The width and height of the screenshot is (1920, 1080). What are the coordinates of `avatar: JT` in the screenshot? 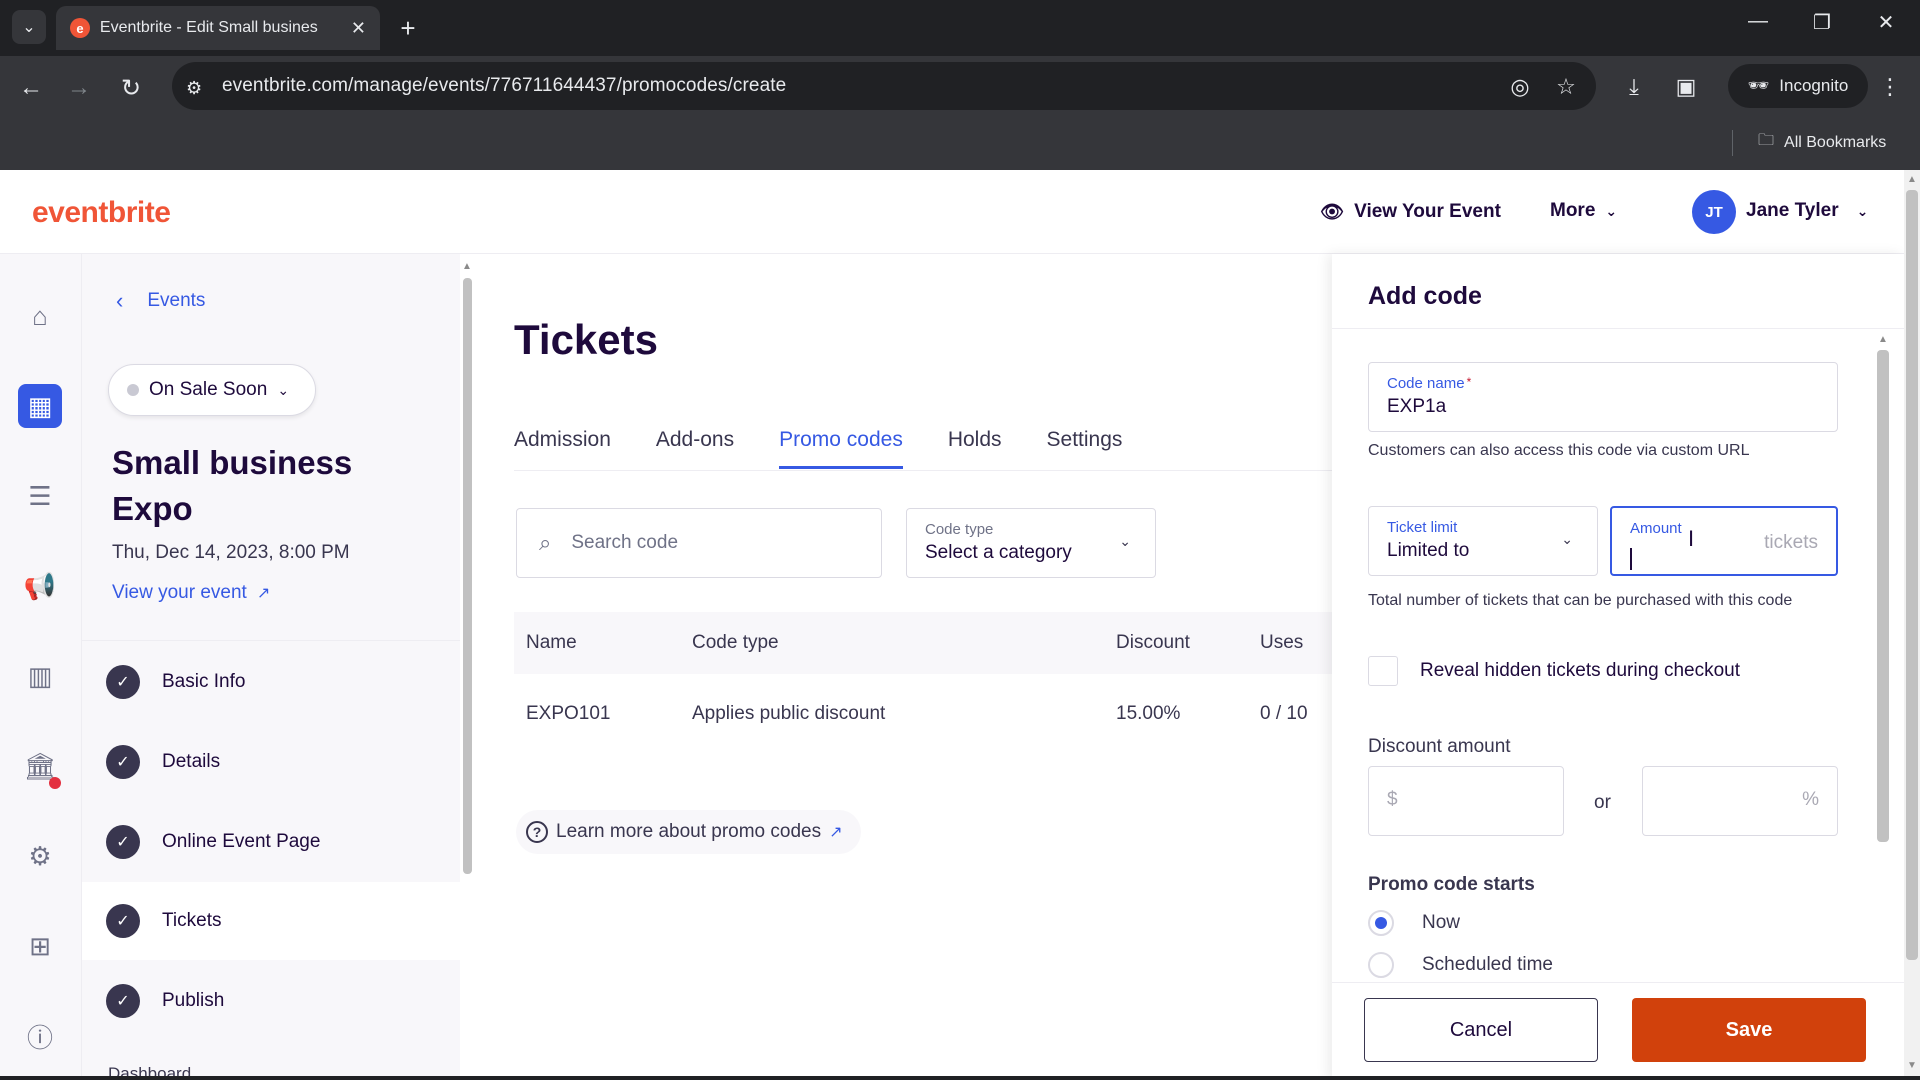 It's located at (1714, 212).